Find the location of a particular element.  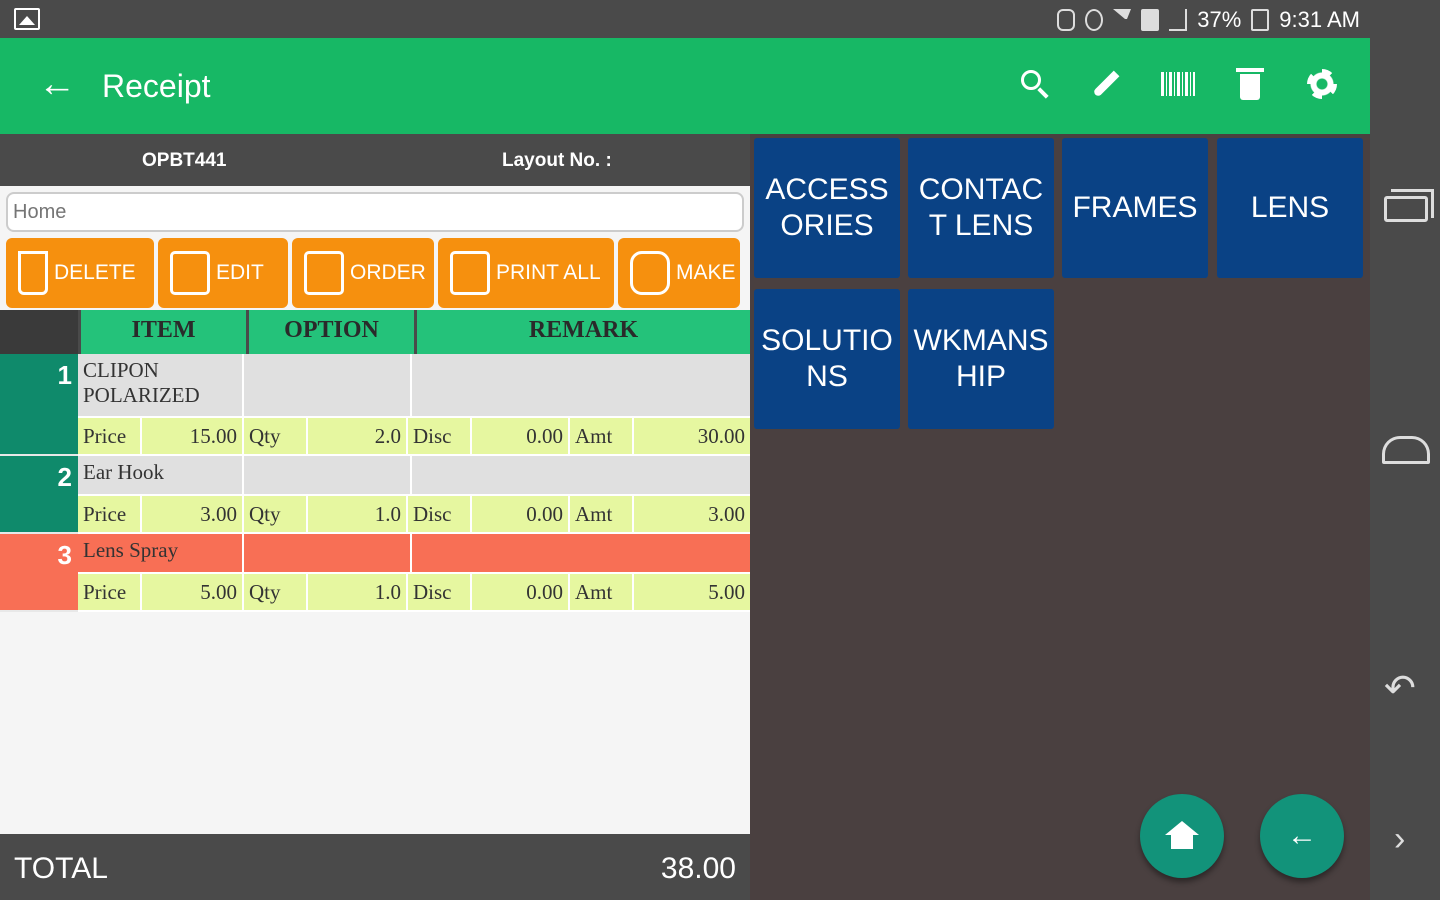

trash-icon is located at coordinates (1250, 84).